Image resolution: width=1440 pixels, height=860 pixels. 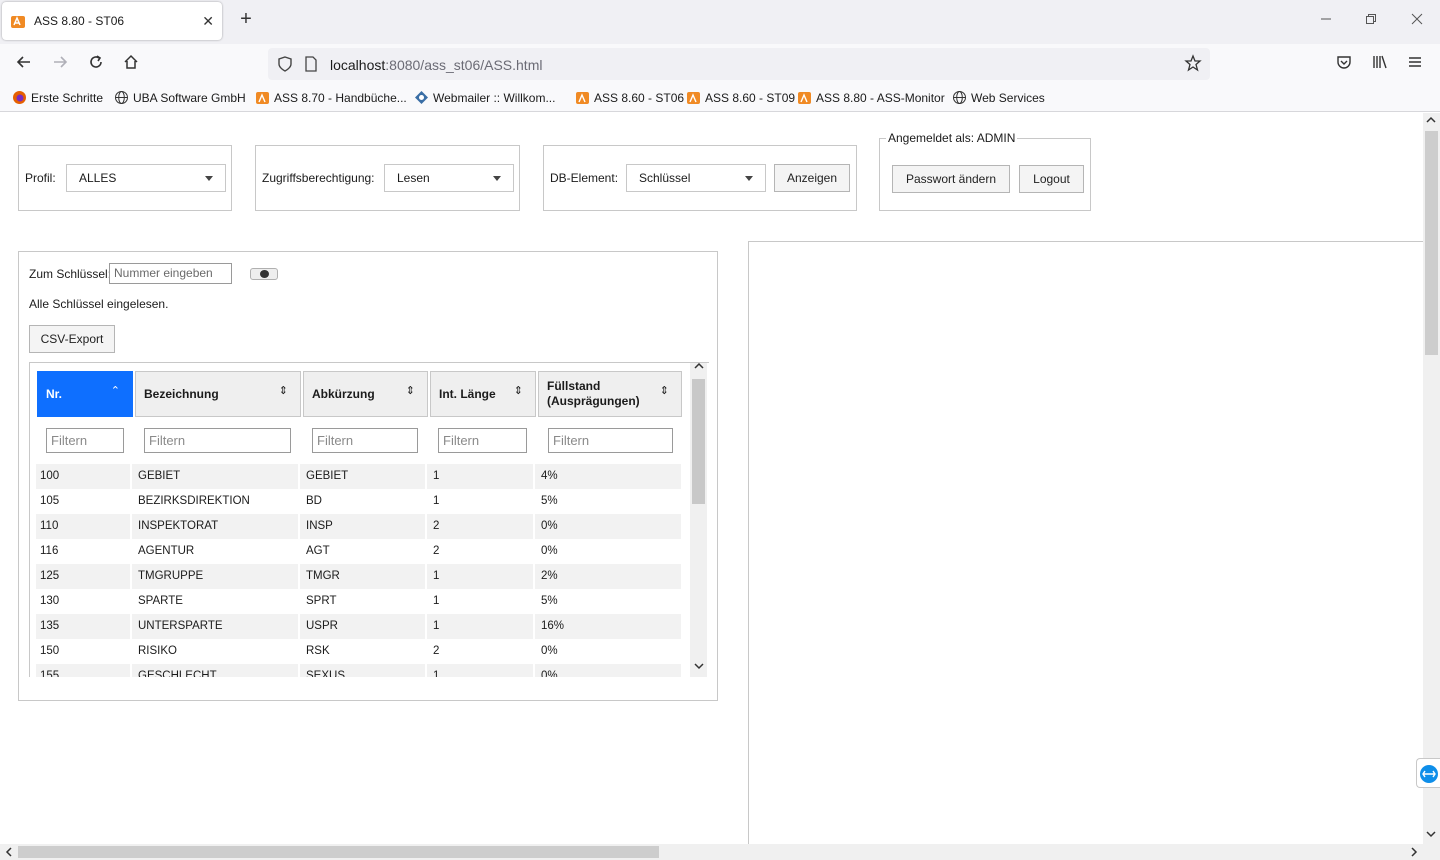 What do you see at coordinates (1415, 64) in the screenshot?
I see `menu-icon` at bounding box center [1415, 64].